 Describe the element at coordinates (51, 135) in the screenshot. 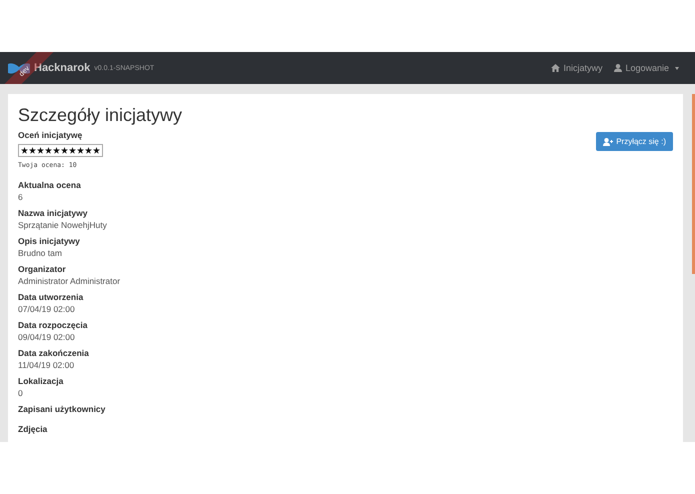

I see `field-label: Oceń inicjatywę` at that location.